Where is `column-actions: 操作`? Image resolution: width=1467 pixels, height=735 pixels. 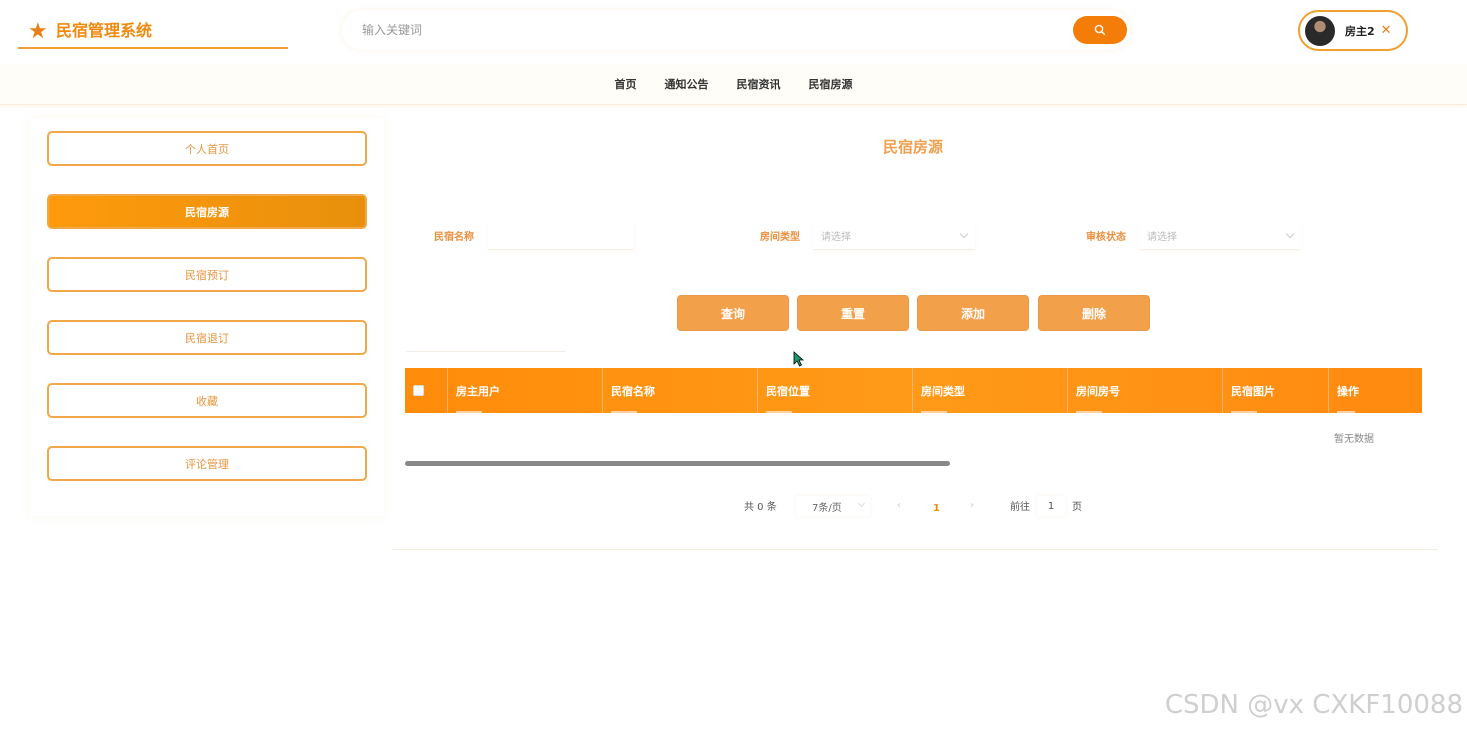
column-actions: 操作 is located at coordinates (1348, 391).